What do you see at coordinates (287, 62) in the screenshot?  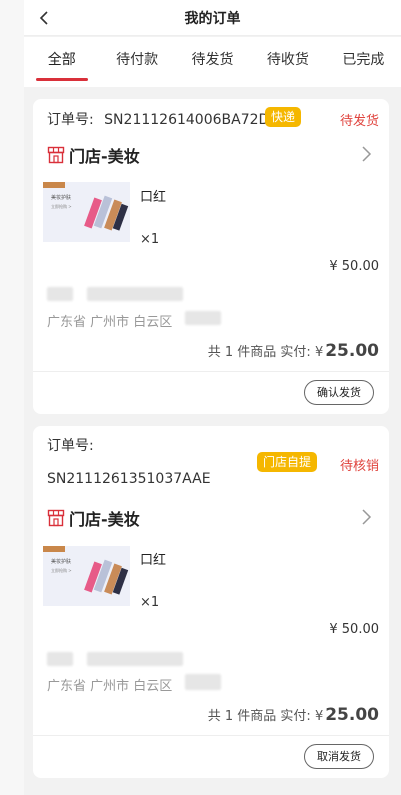 I see `tab-pending-receipt: 待收货` at bounding box center [287, 62].